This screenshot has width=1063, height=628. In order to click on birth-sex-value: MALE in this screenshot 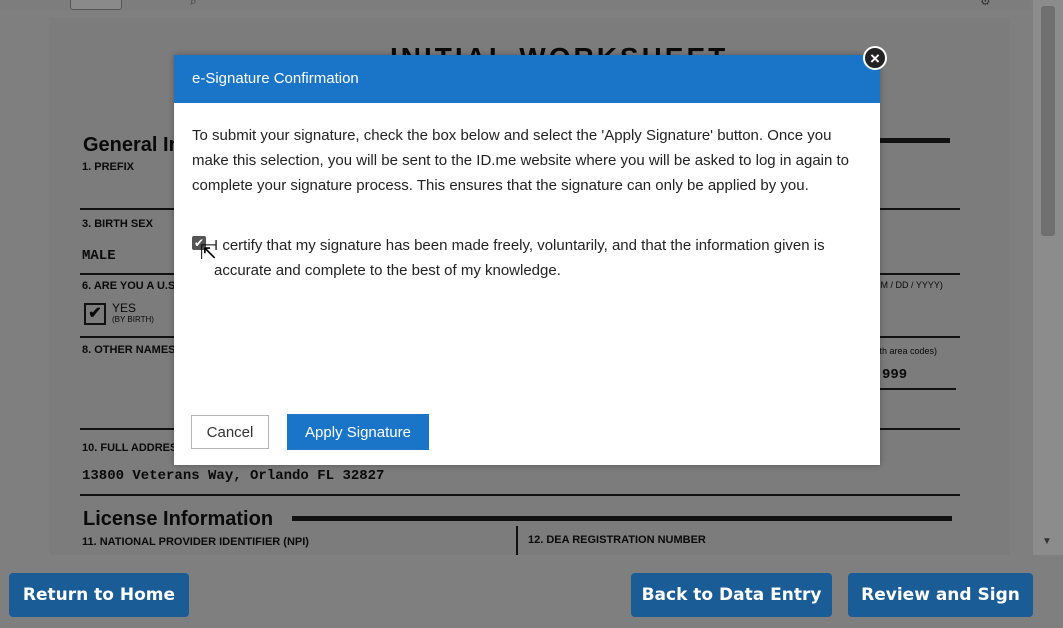, I will do `click(99, 256)`.